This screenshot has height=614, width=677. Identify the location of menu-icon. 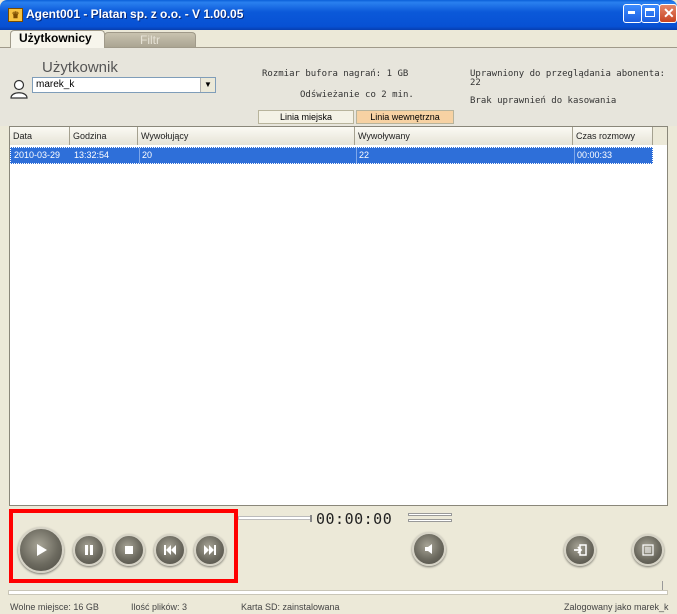
(648, 550).